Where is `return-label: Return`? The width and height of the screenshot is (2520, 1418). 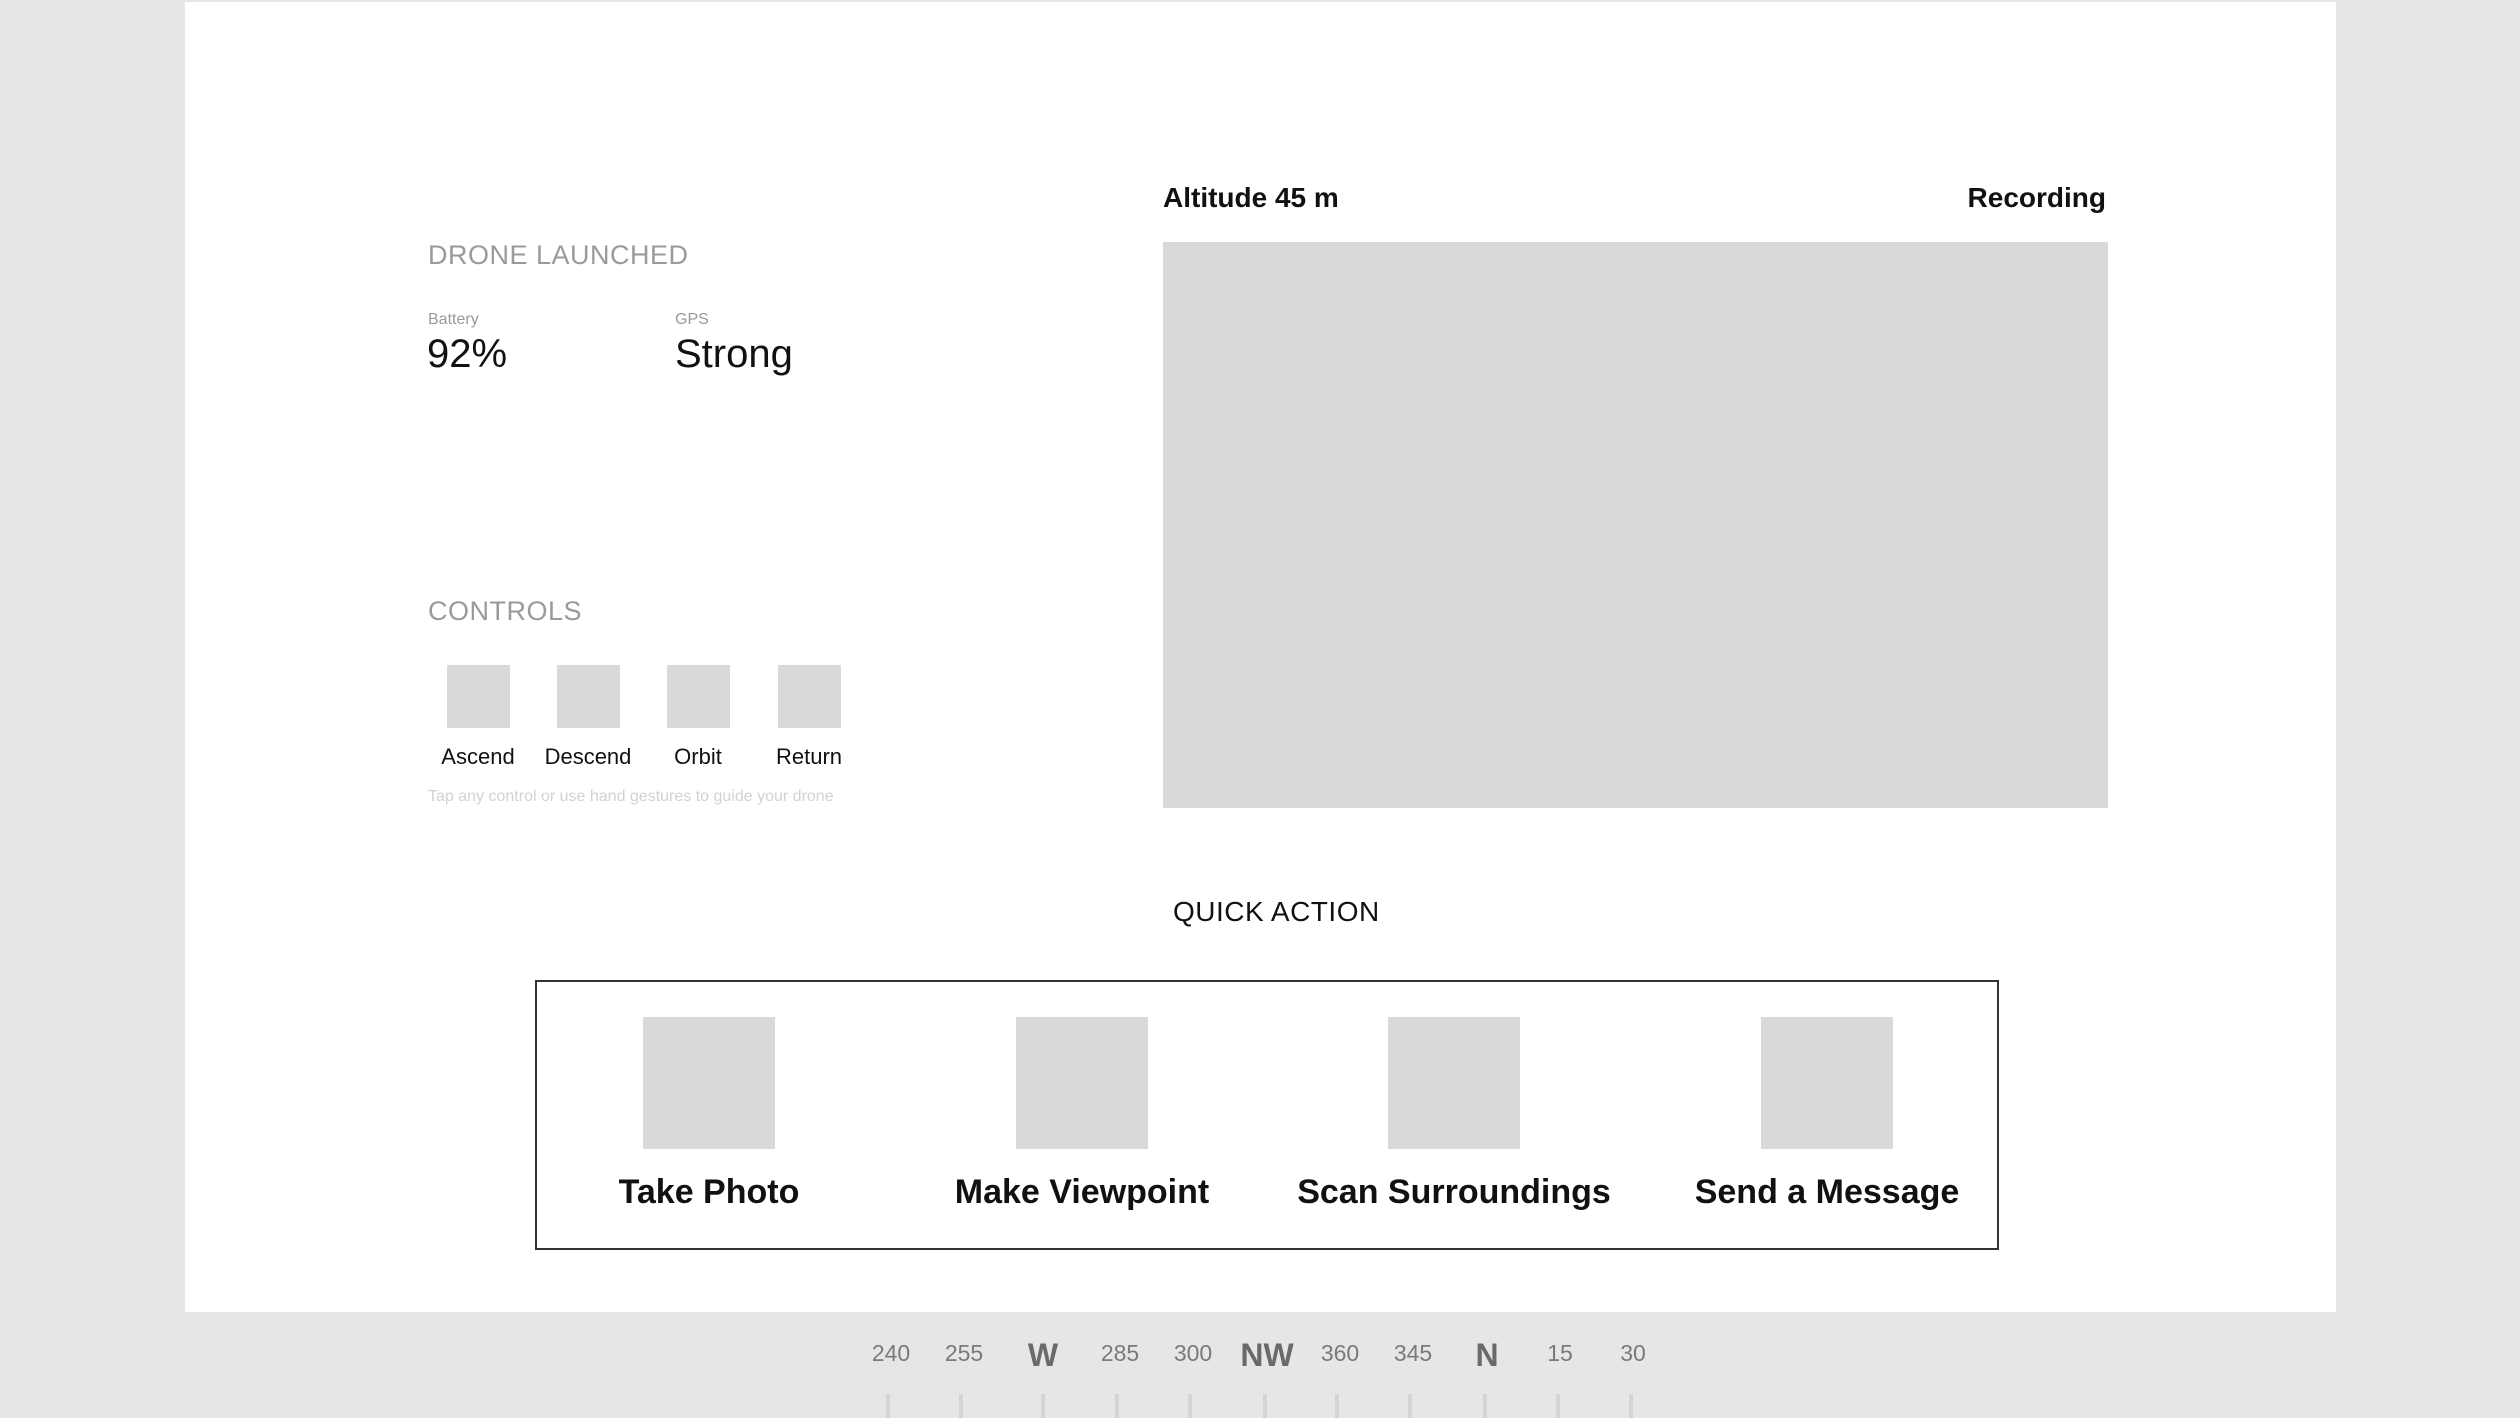 return-label: Return is located at coordinates (809, 756).